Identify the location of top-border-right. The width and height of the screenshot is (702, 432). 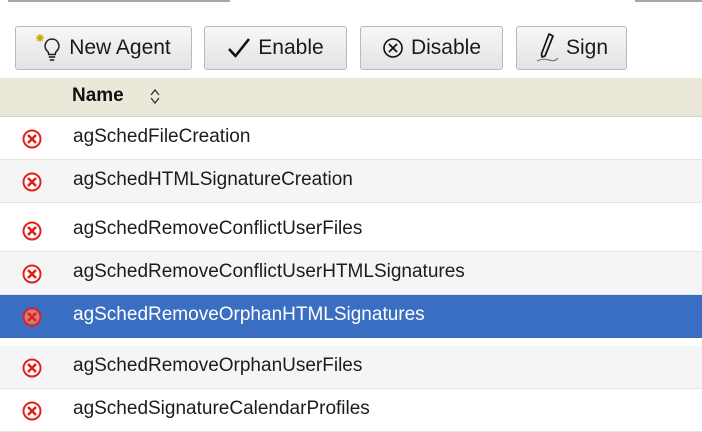
(668, 1).